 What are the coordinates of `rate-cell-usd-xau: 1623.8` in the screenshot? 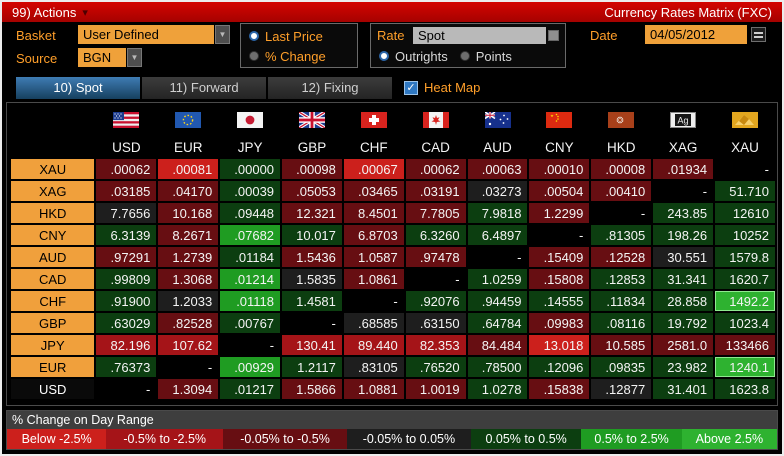 It's located at (745, 389).